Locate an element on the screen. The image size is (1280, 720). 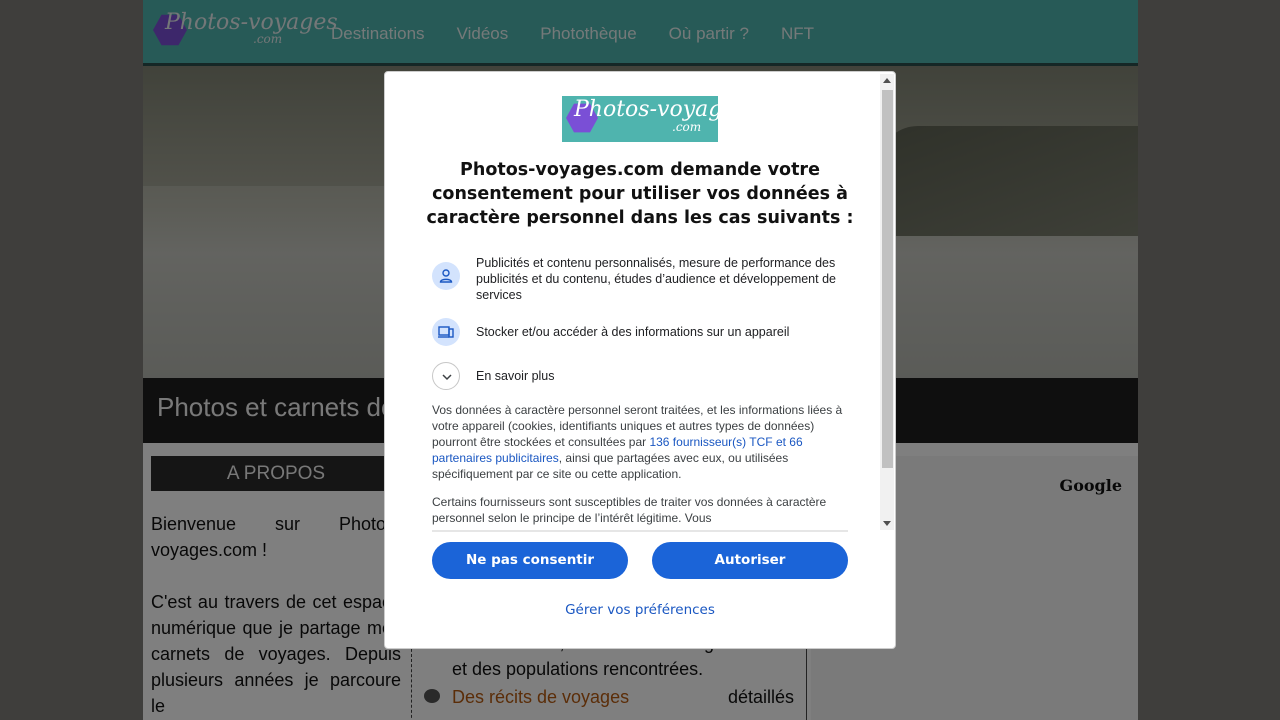
dialog-logo-text: Photos-voyages is located at coordinates (660, 109).